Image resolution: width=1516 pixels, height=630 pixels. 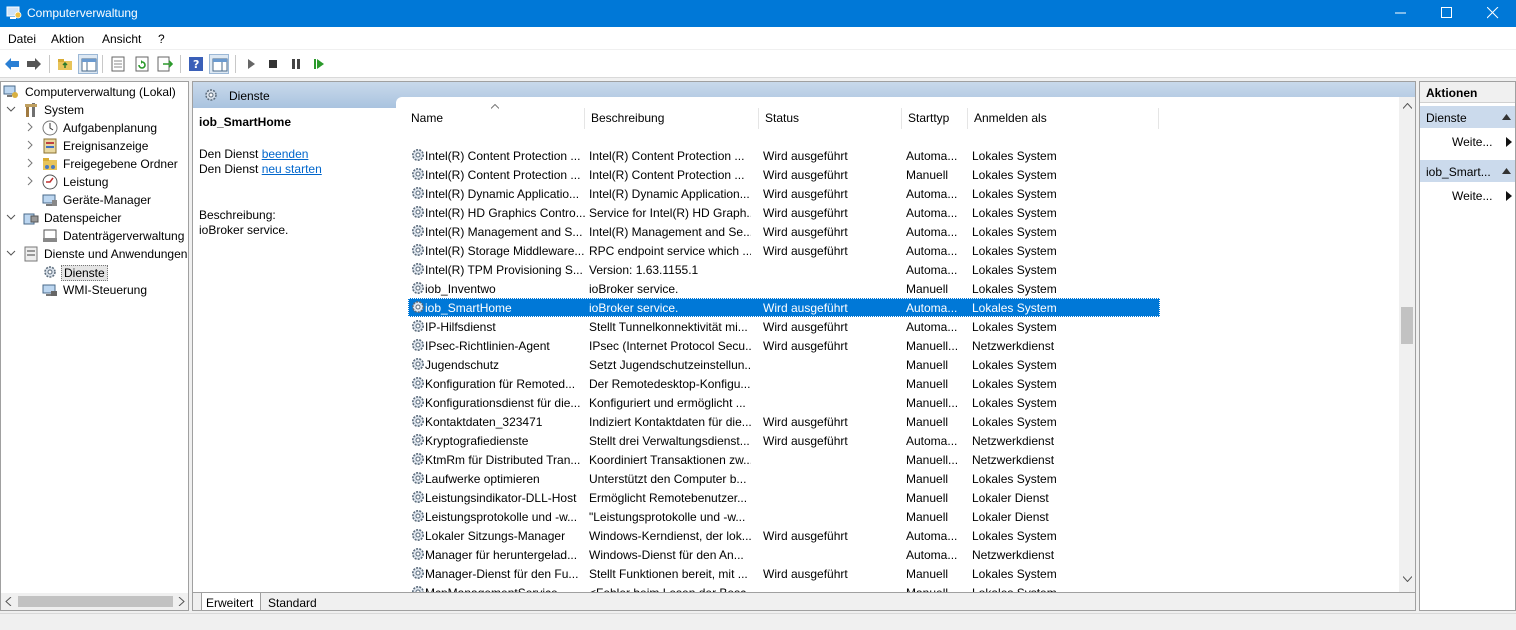 I want to click on show-hide-tree-button, so click(x=88, y=64).